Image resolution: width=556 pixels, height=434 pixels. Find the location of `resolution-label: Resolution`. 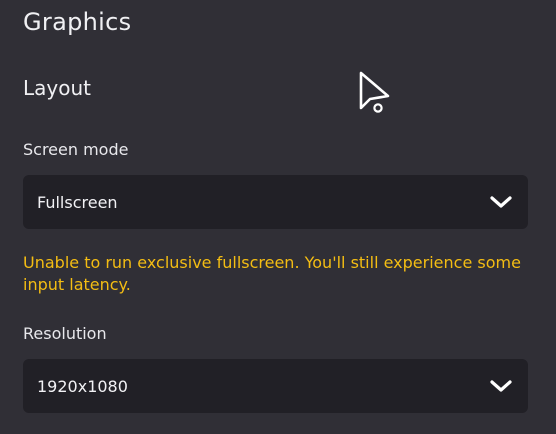

resolution-label: Resolution is located at coordinates (65, 333).